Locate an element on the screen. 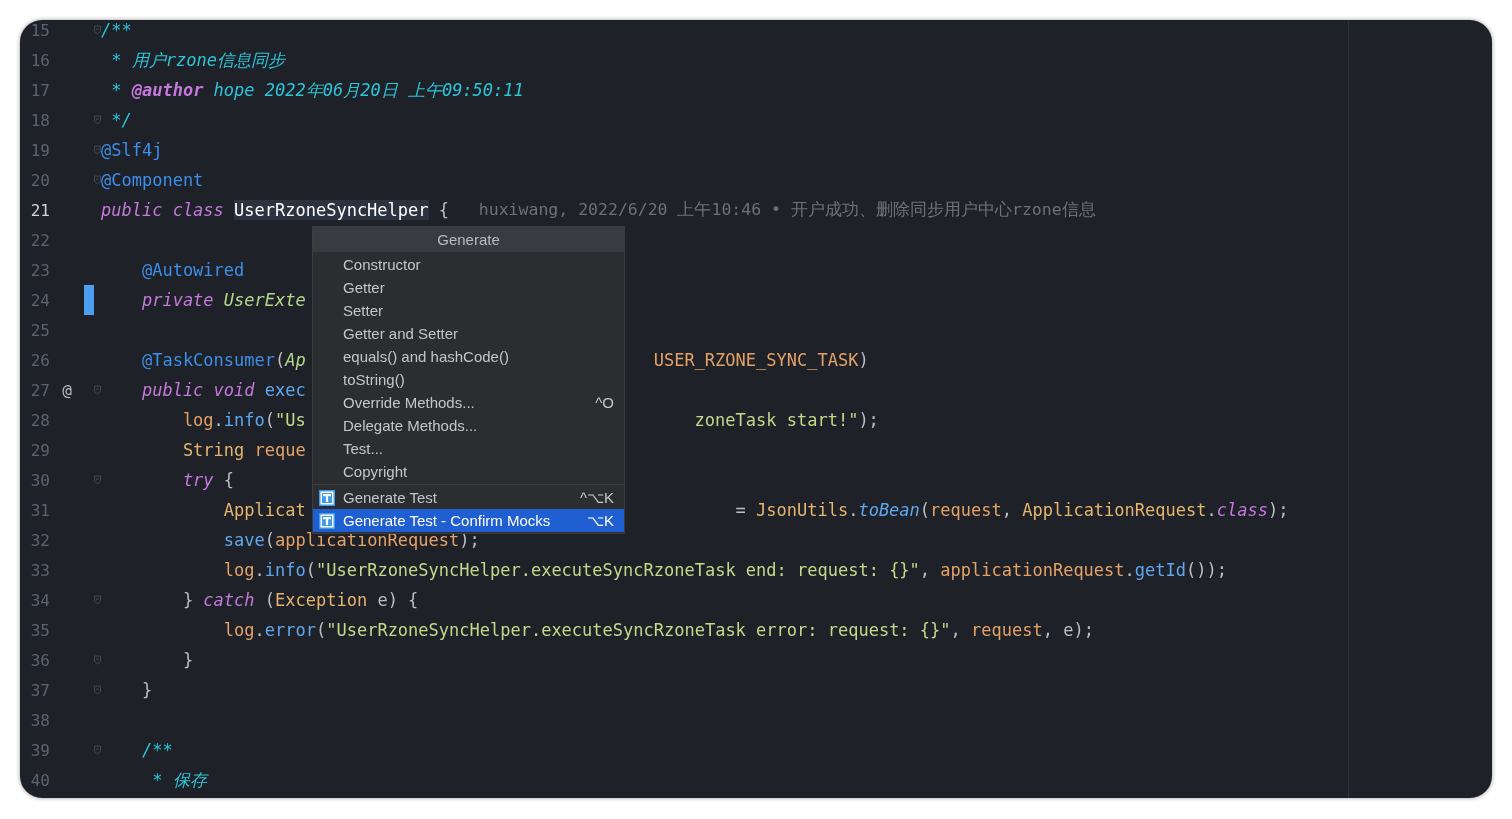 Image resolution: width=1512 pixels, height=819 pixels. code-line: log.error("UserRzoneSyncHelper.executeSyncRzoneTask error: request: {}", request, e); is located at coordinates (658, 630).